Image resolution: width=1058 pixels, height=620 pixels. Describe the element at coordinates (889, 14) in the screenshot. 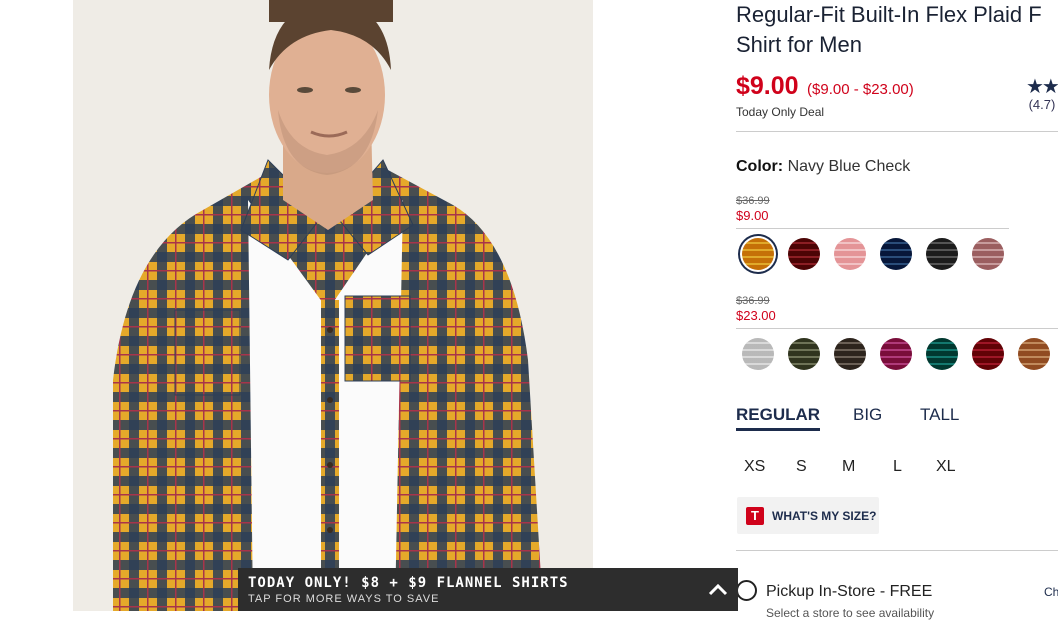

I see `product-title-line1: Regular-Fit Built-In Flex Plaid F` at that location.